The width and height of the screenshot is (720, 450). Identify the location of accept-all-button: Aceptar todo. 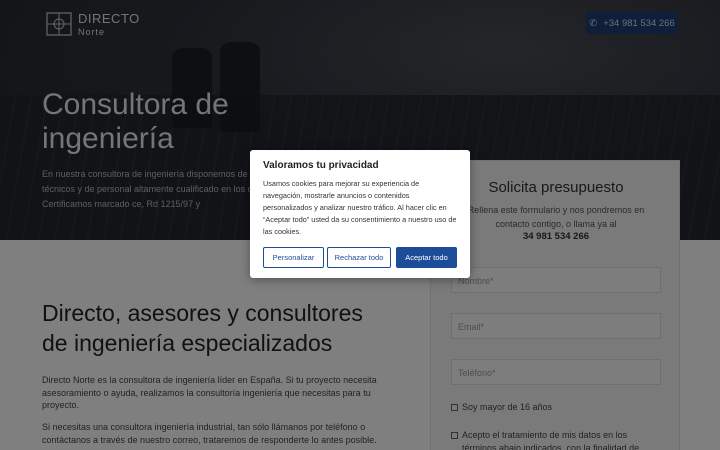
(426, 257).